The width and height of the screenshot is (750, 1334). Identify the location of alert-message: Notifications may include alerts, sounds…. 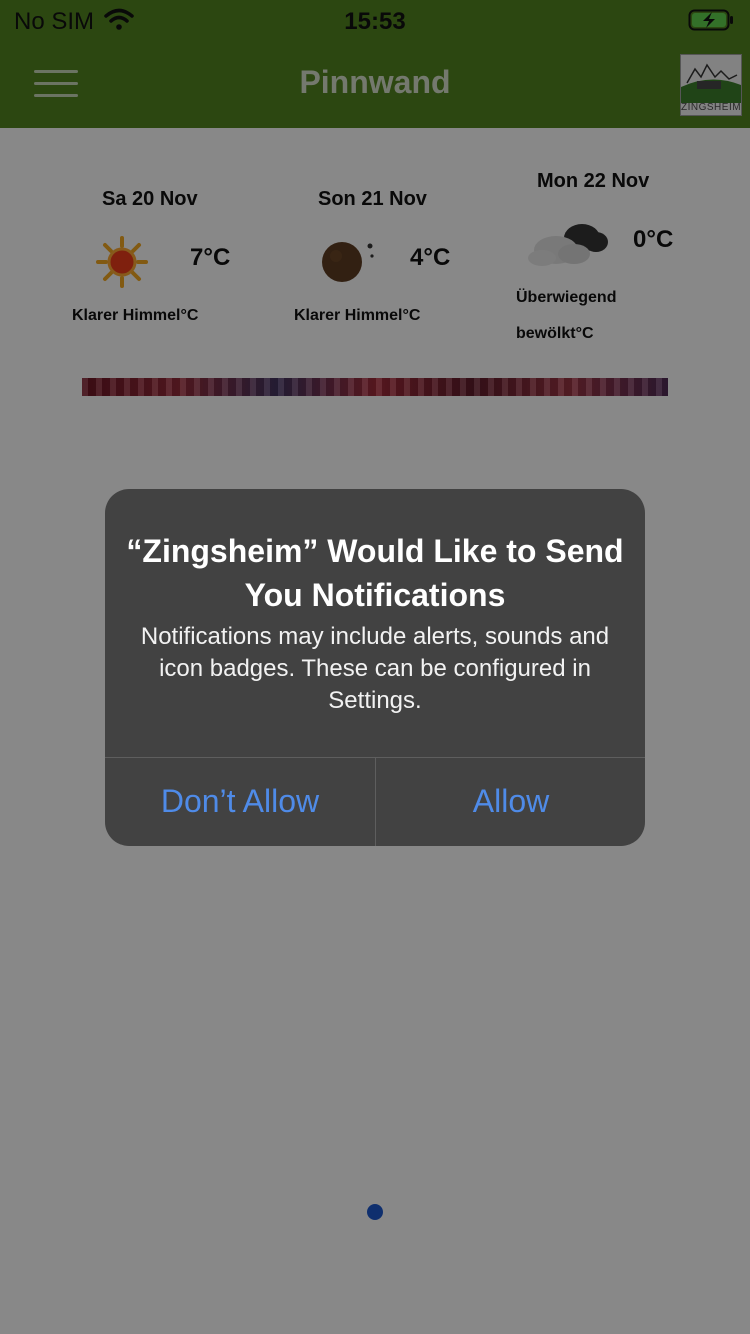
(375, 668).